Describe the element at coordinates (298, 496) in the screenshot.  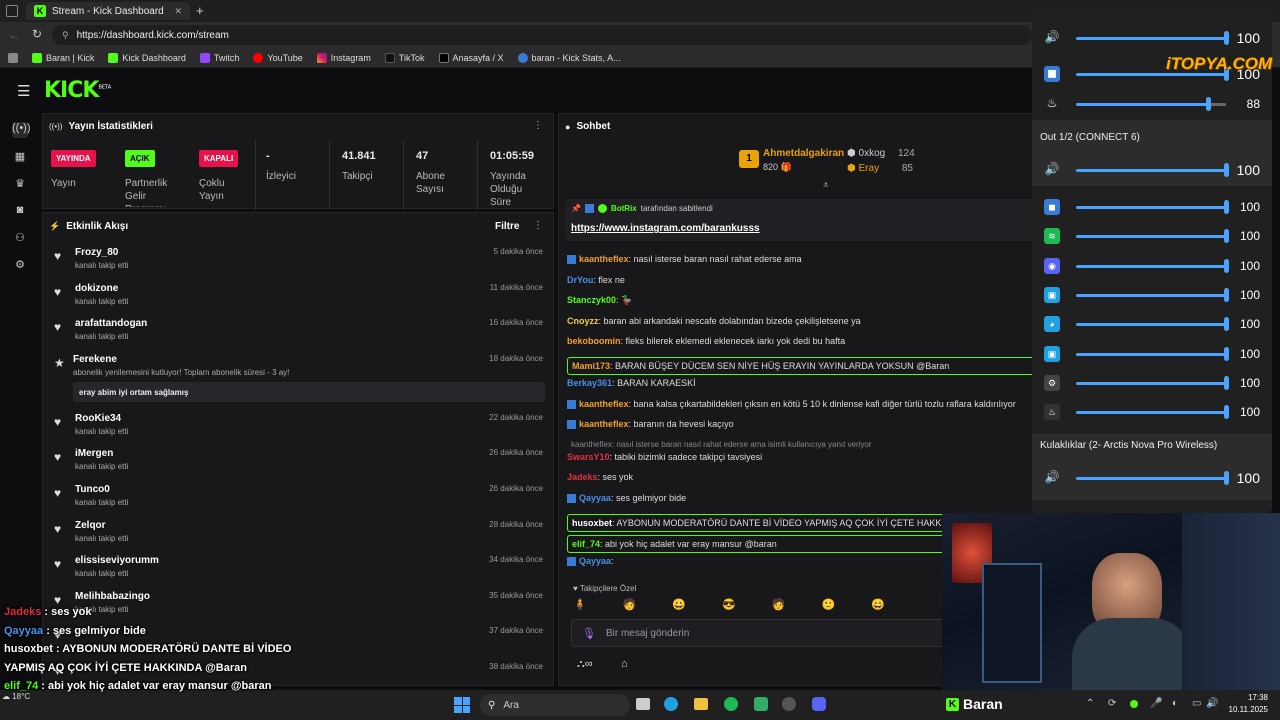
I see `activity-item: ♥ Tunco0 kanalı takip etti 26 dakika önce` at that location.